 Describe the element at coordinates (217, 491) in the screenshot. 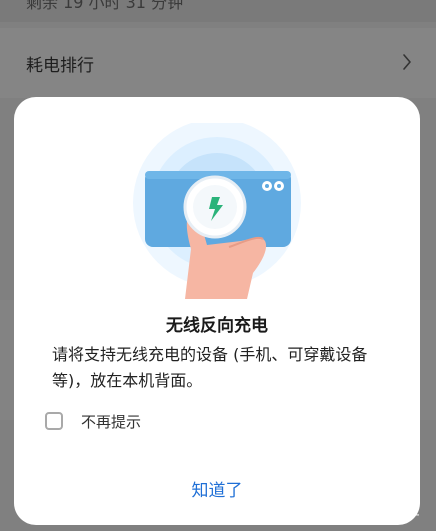

I see `got-it-button: 知道了` at that location.